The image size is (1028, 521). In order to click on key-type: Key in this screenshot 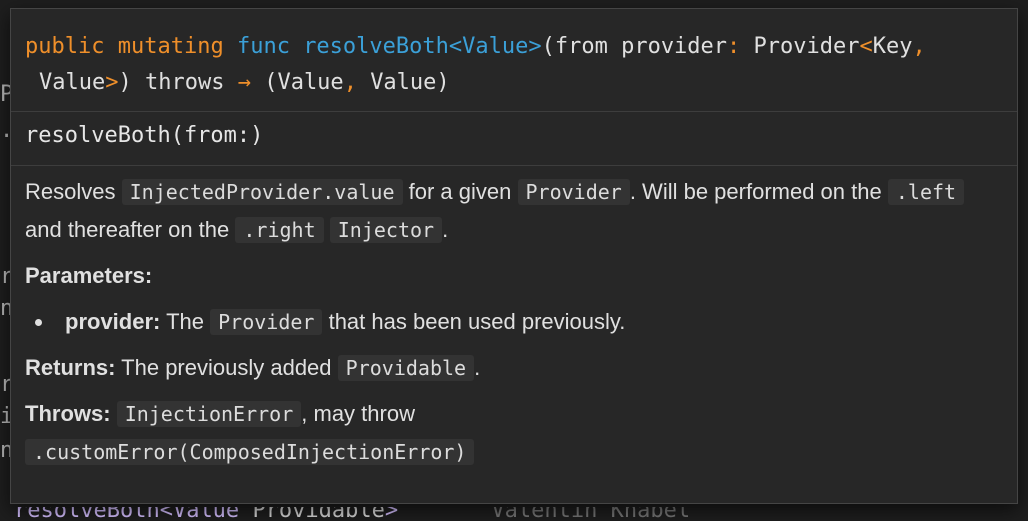, I will do `click(892, 46)`.